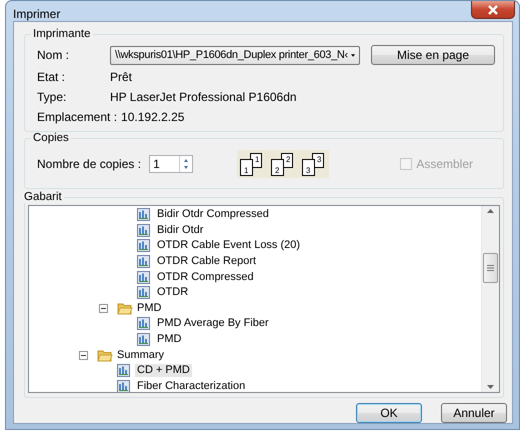  Describe the element at coordinates (51, 138) in the screenshot. I see `group-label: Copies` at that location.